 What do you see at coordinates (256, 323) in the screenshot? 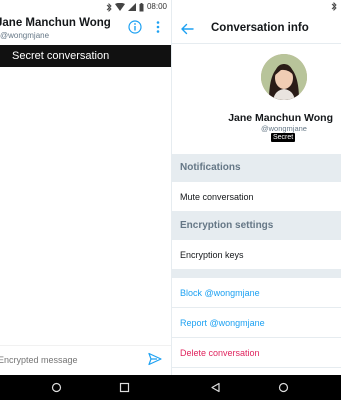
I see `report-user-item: Report @wongmjane` at bounding box center [256, 323].